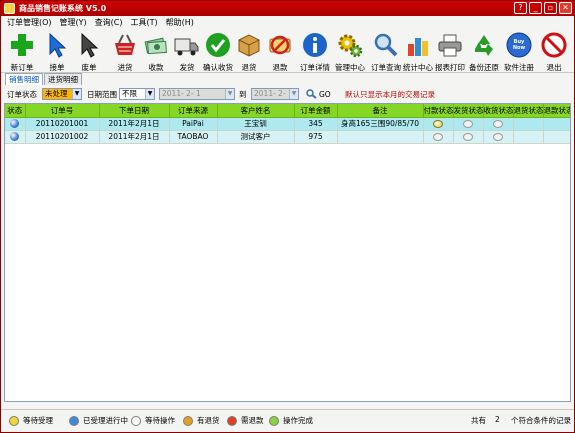 This screenshot has width=575, height=433. I want to click on legend-label: 等待受理, so click(38, 420).